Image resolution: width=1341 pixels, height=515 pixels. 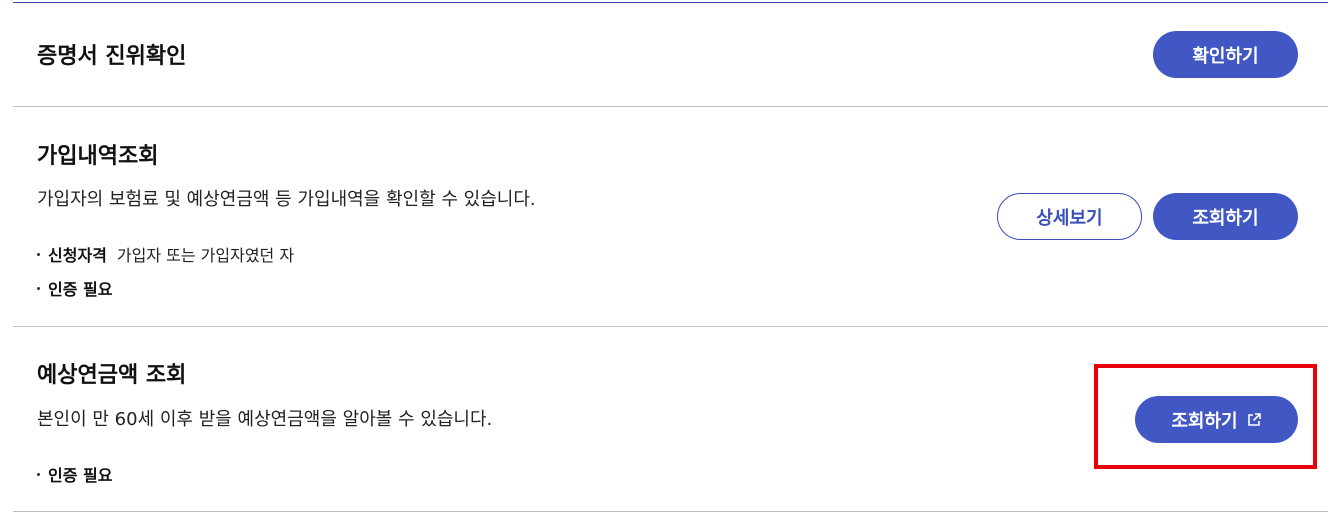 I want to click on subscription-auth: 인증 필요, so click(x=74, y=288).